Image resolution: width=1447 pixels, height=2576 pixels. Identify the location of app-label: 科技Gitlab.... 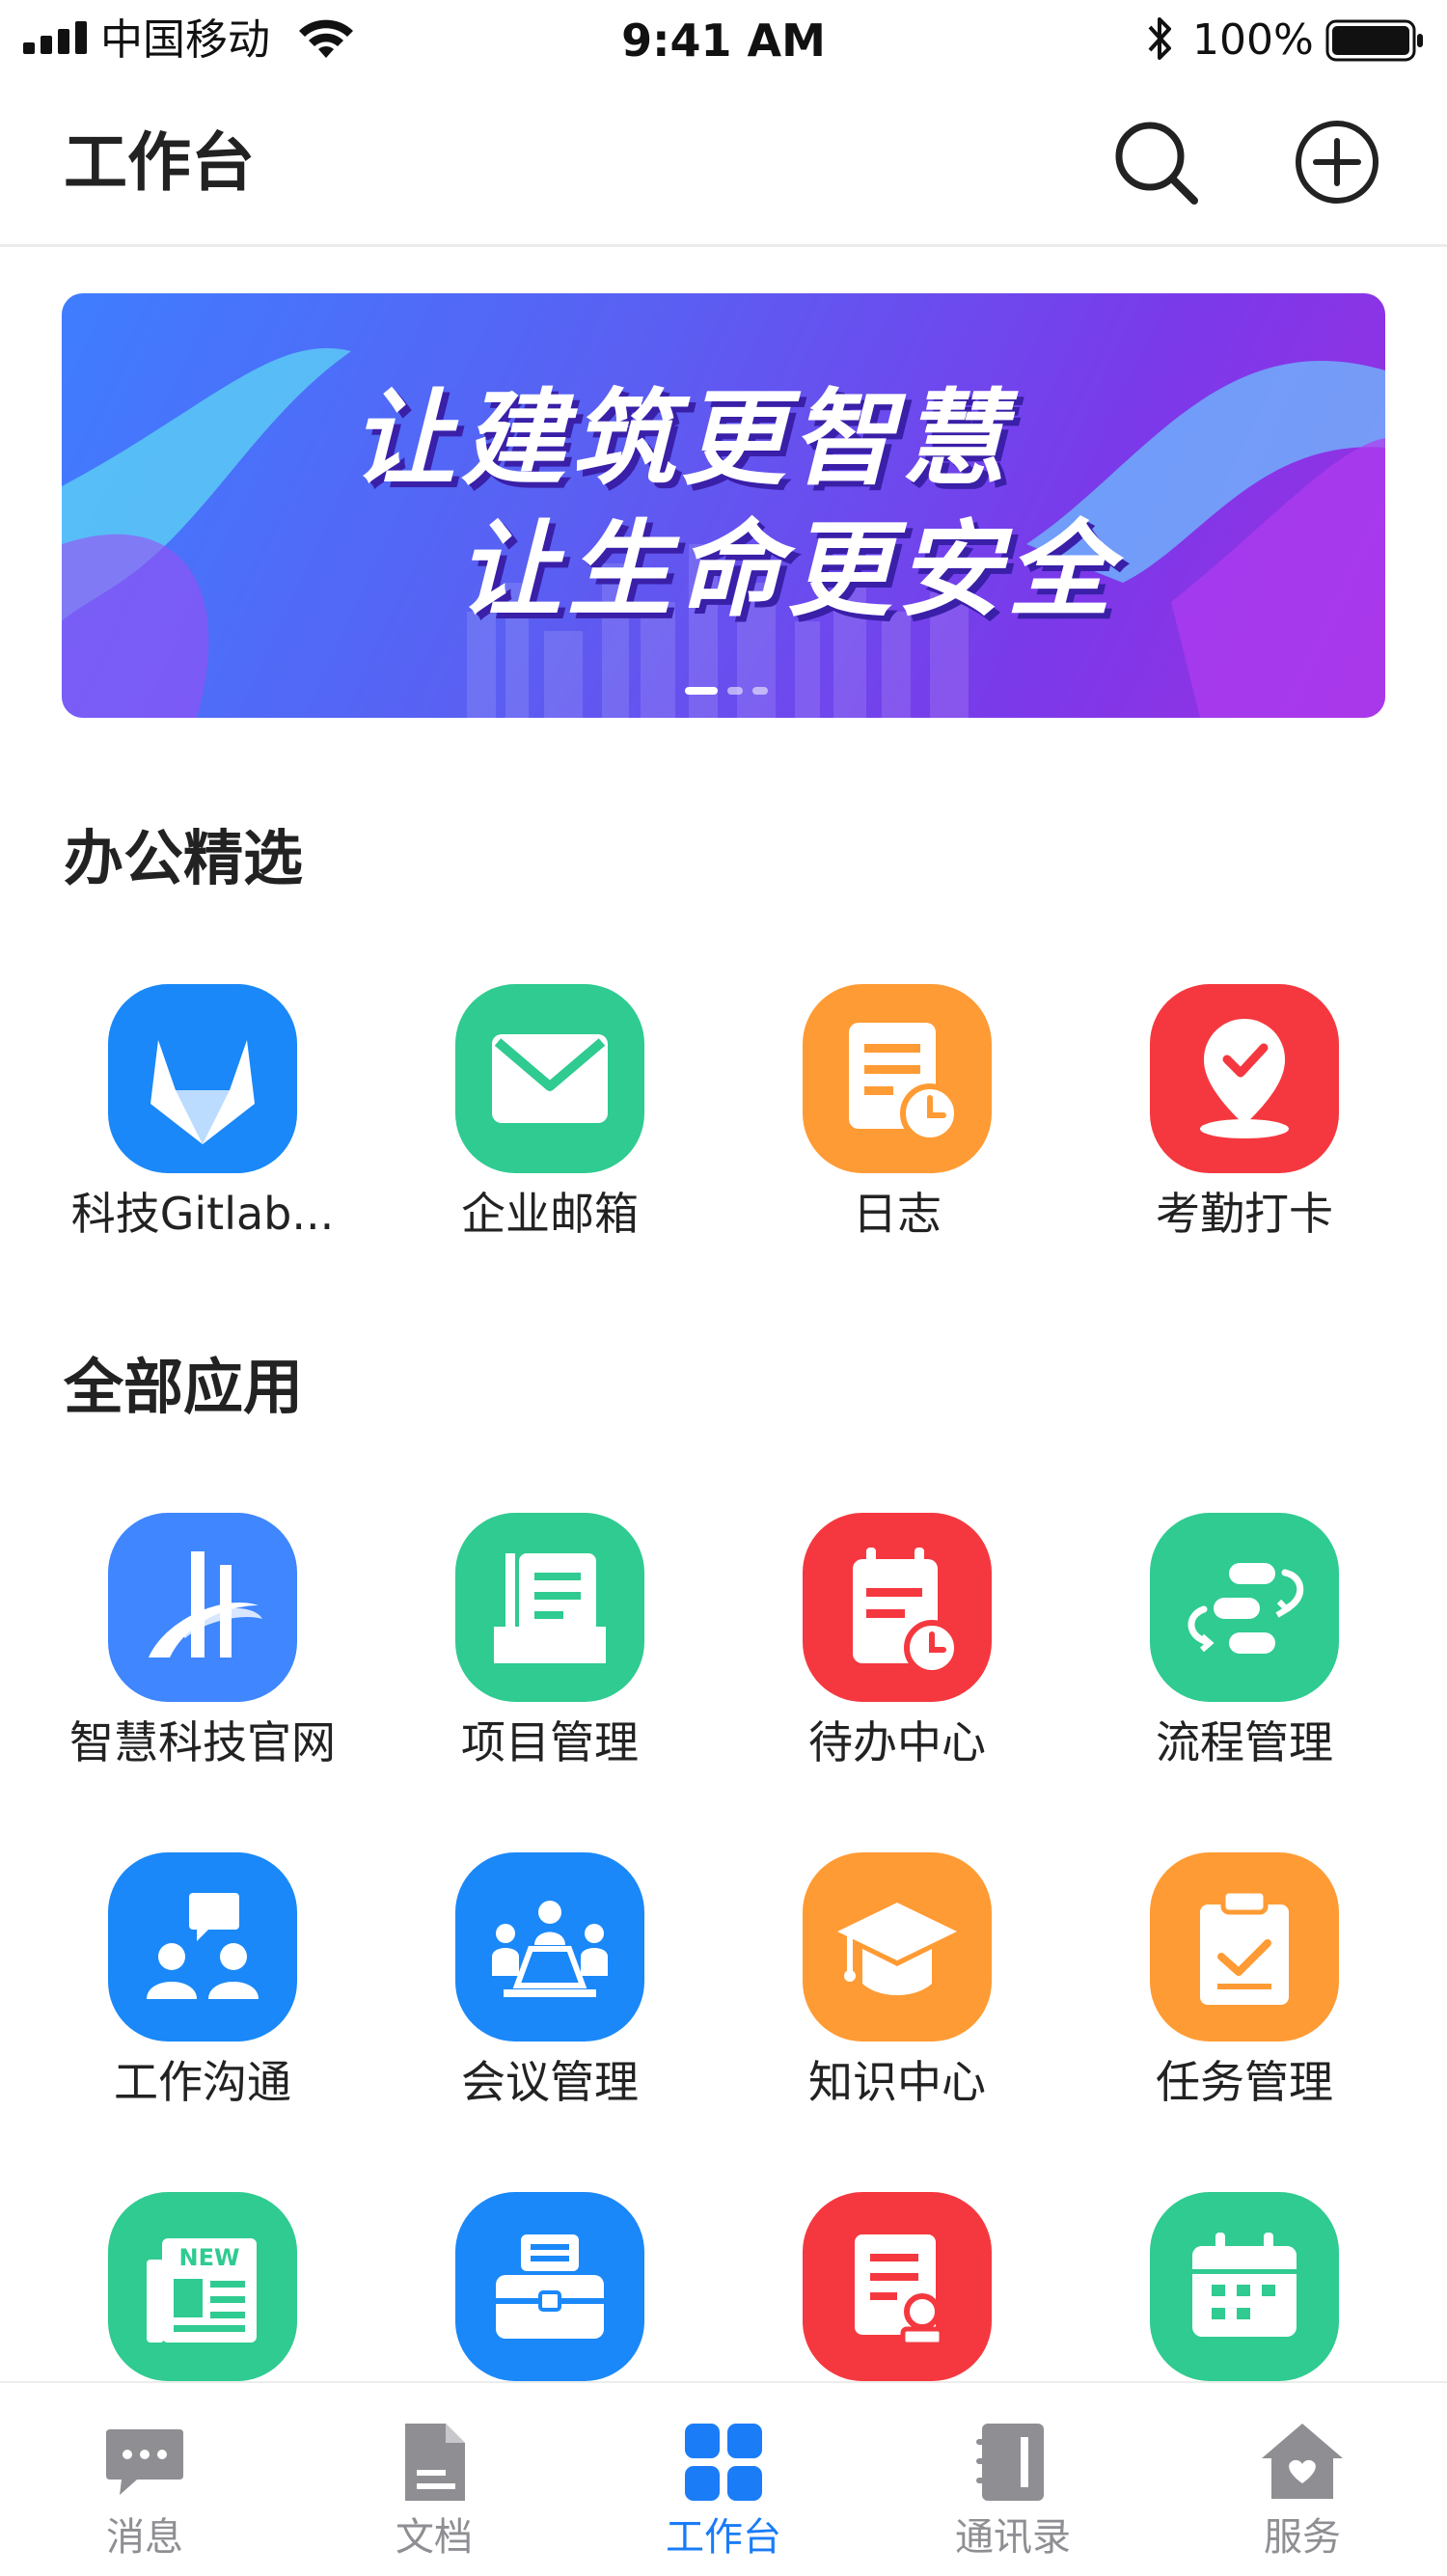
(202, 1214).